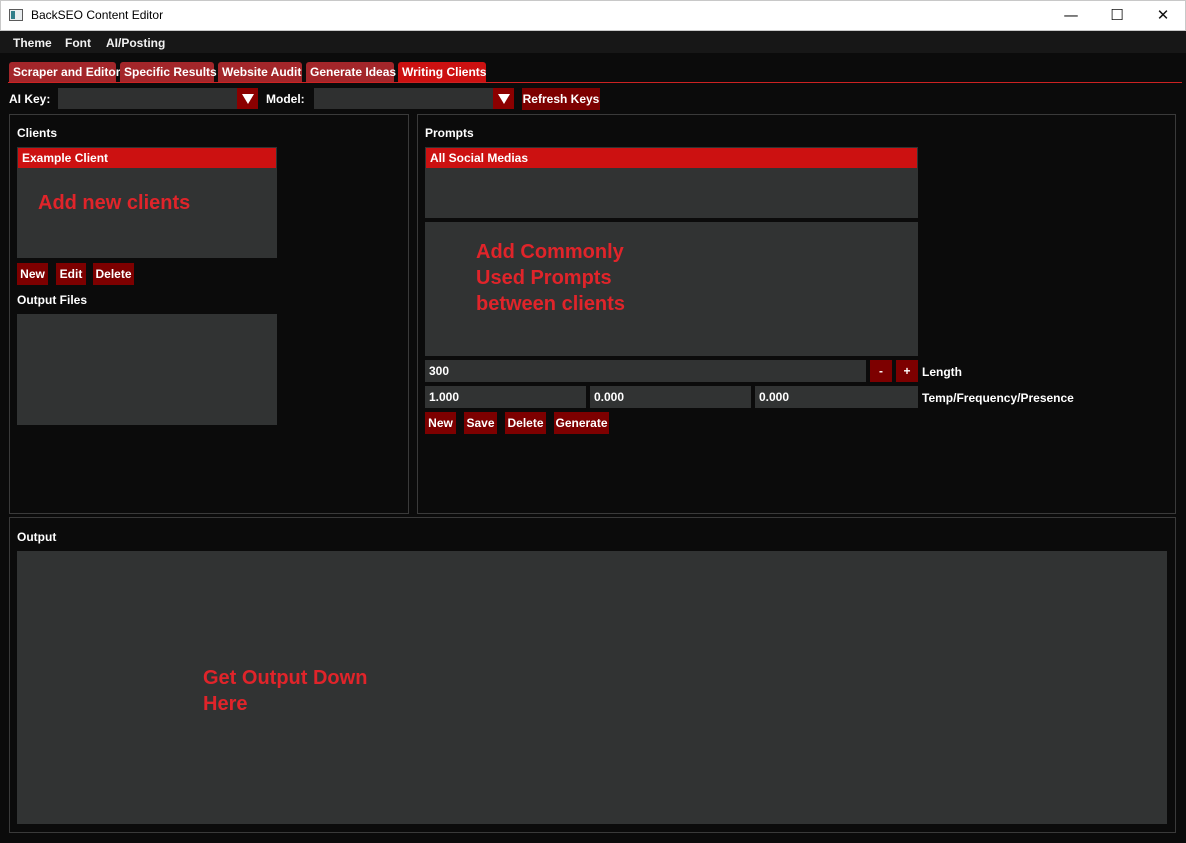 The width and height of the screenshot is (1186, 843). Describe the element at coordinates (260, 72) in the screenshot. I see `tab-website-audit: Website Audit` at that location.